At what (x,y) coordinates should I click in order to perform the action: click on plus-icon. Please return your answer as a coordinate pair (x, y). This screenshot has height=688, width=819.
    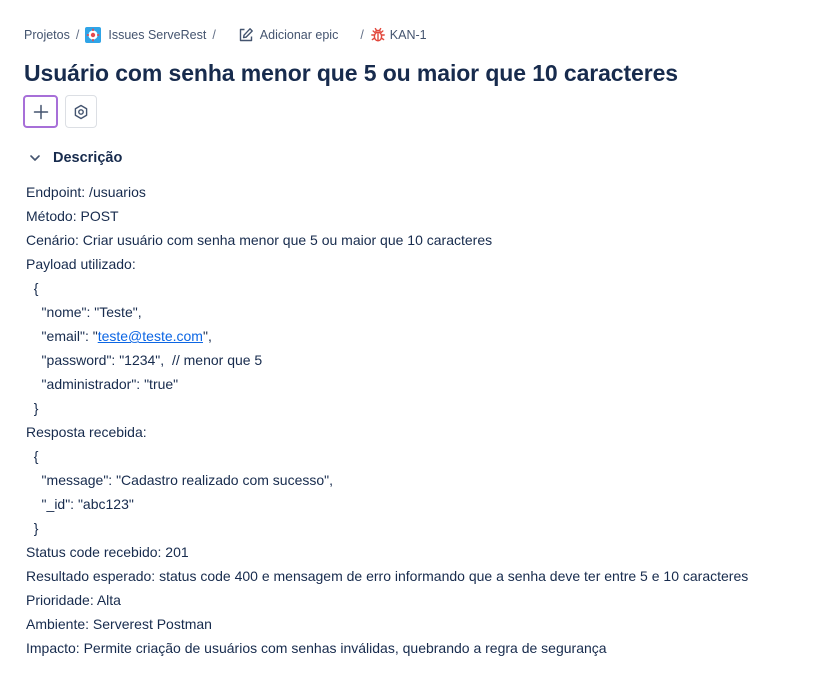
    Looking at the image, I should click on (40, 111).